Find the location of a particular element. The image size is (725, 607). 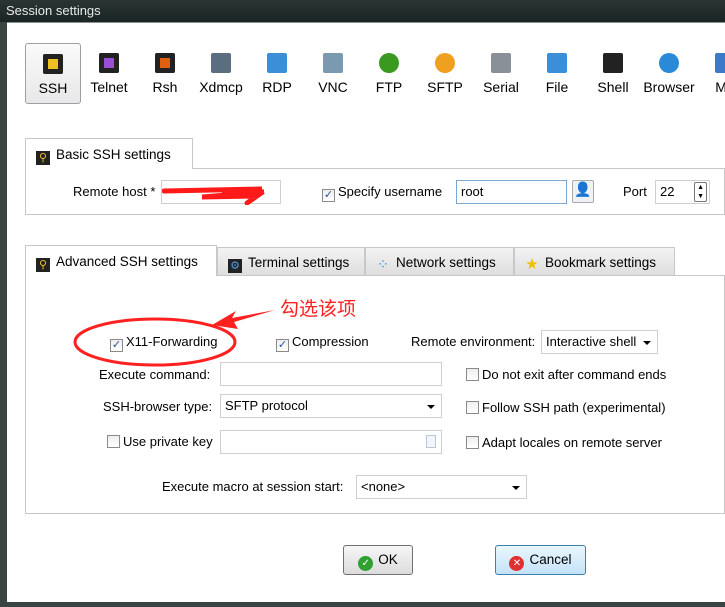

protocol-label: Browser is located at coordinates (669, 87).